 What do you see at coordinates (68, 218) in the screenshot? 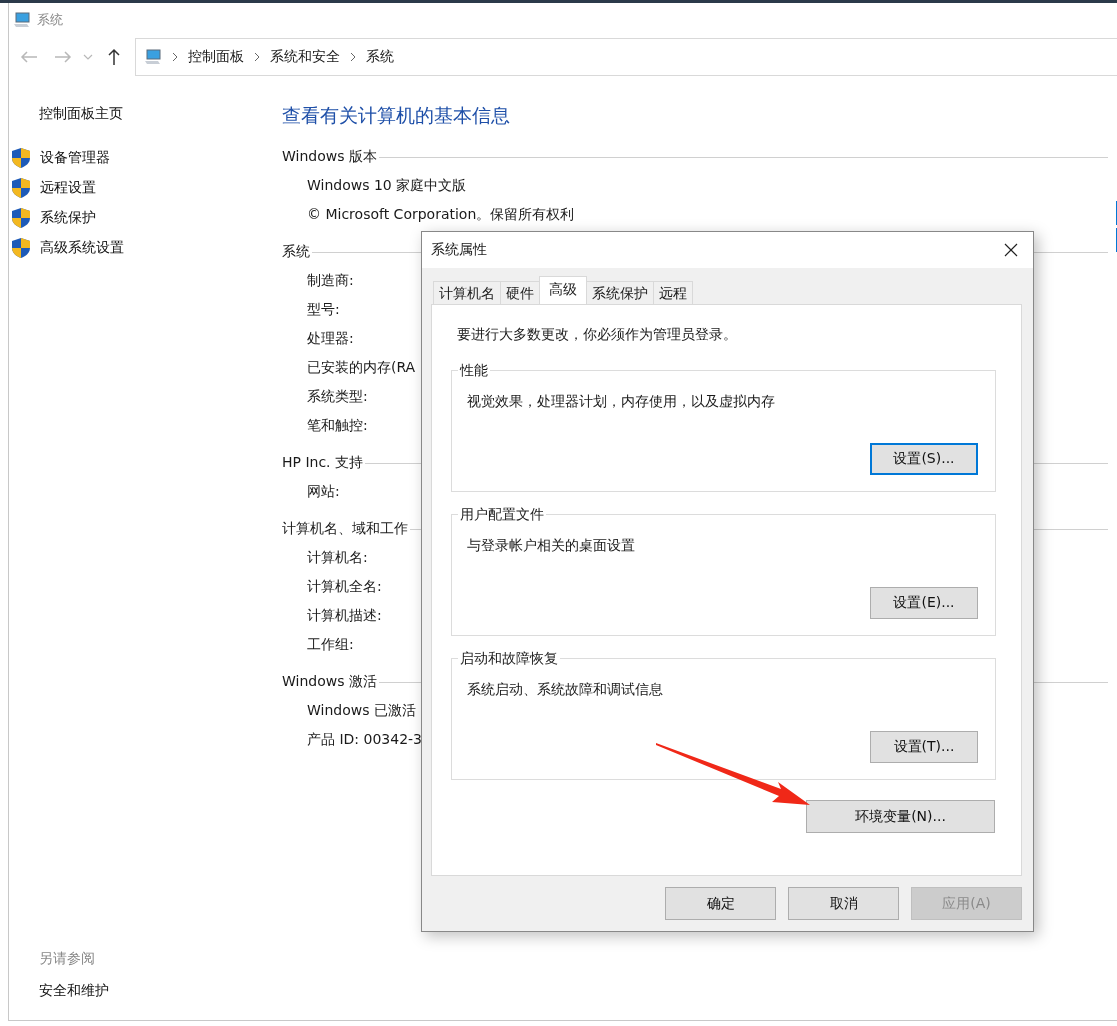
I see `sidebar-link: 系统保护` at bounding box center [68, 218].